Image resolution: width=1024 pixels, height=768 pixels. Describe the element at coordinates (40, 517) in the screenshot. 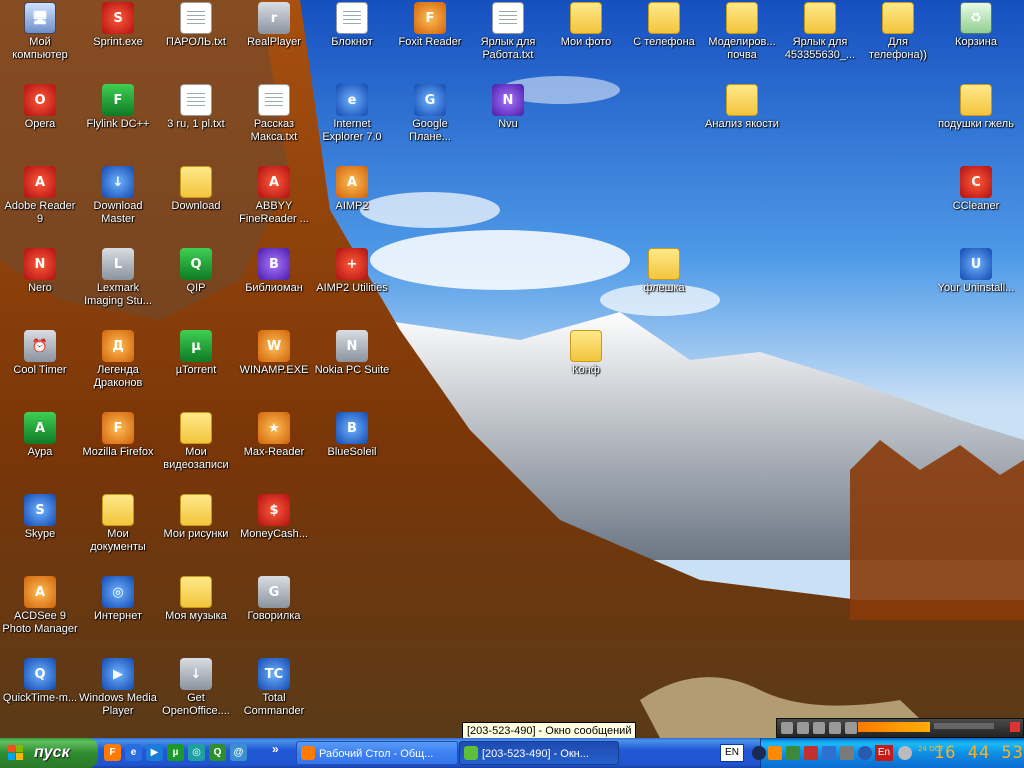

I see `desktop-icon: S Skype` at that location.